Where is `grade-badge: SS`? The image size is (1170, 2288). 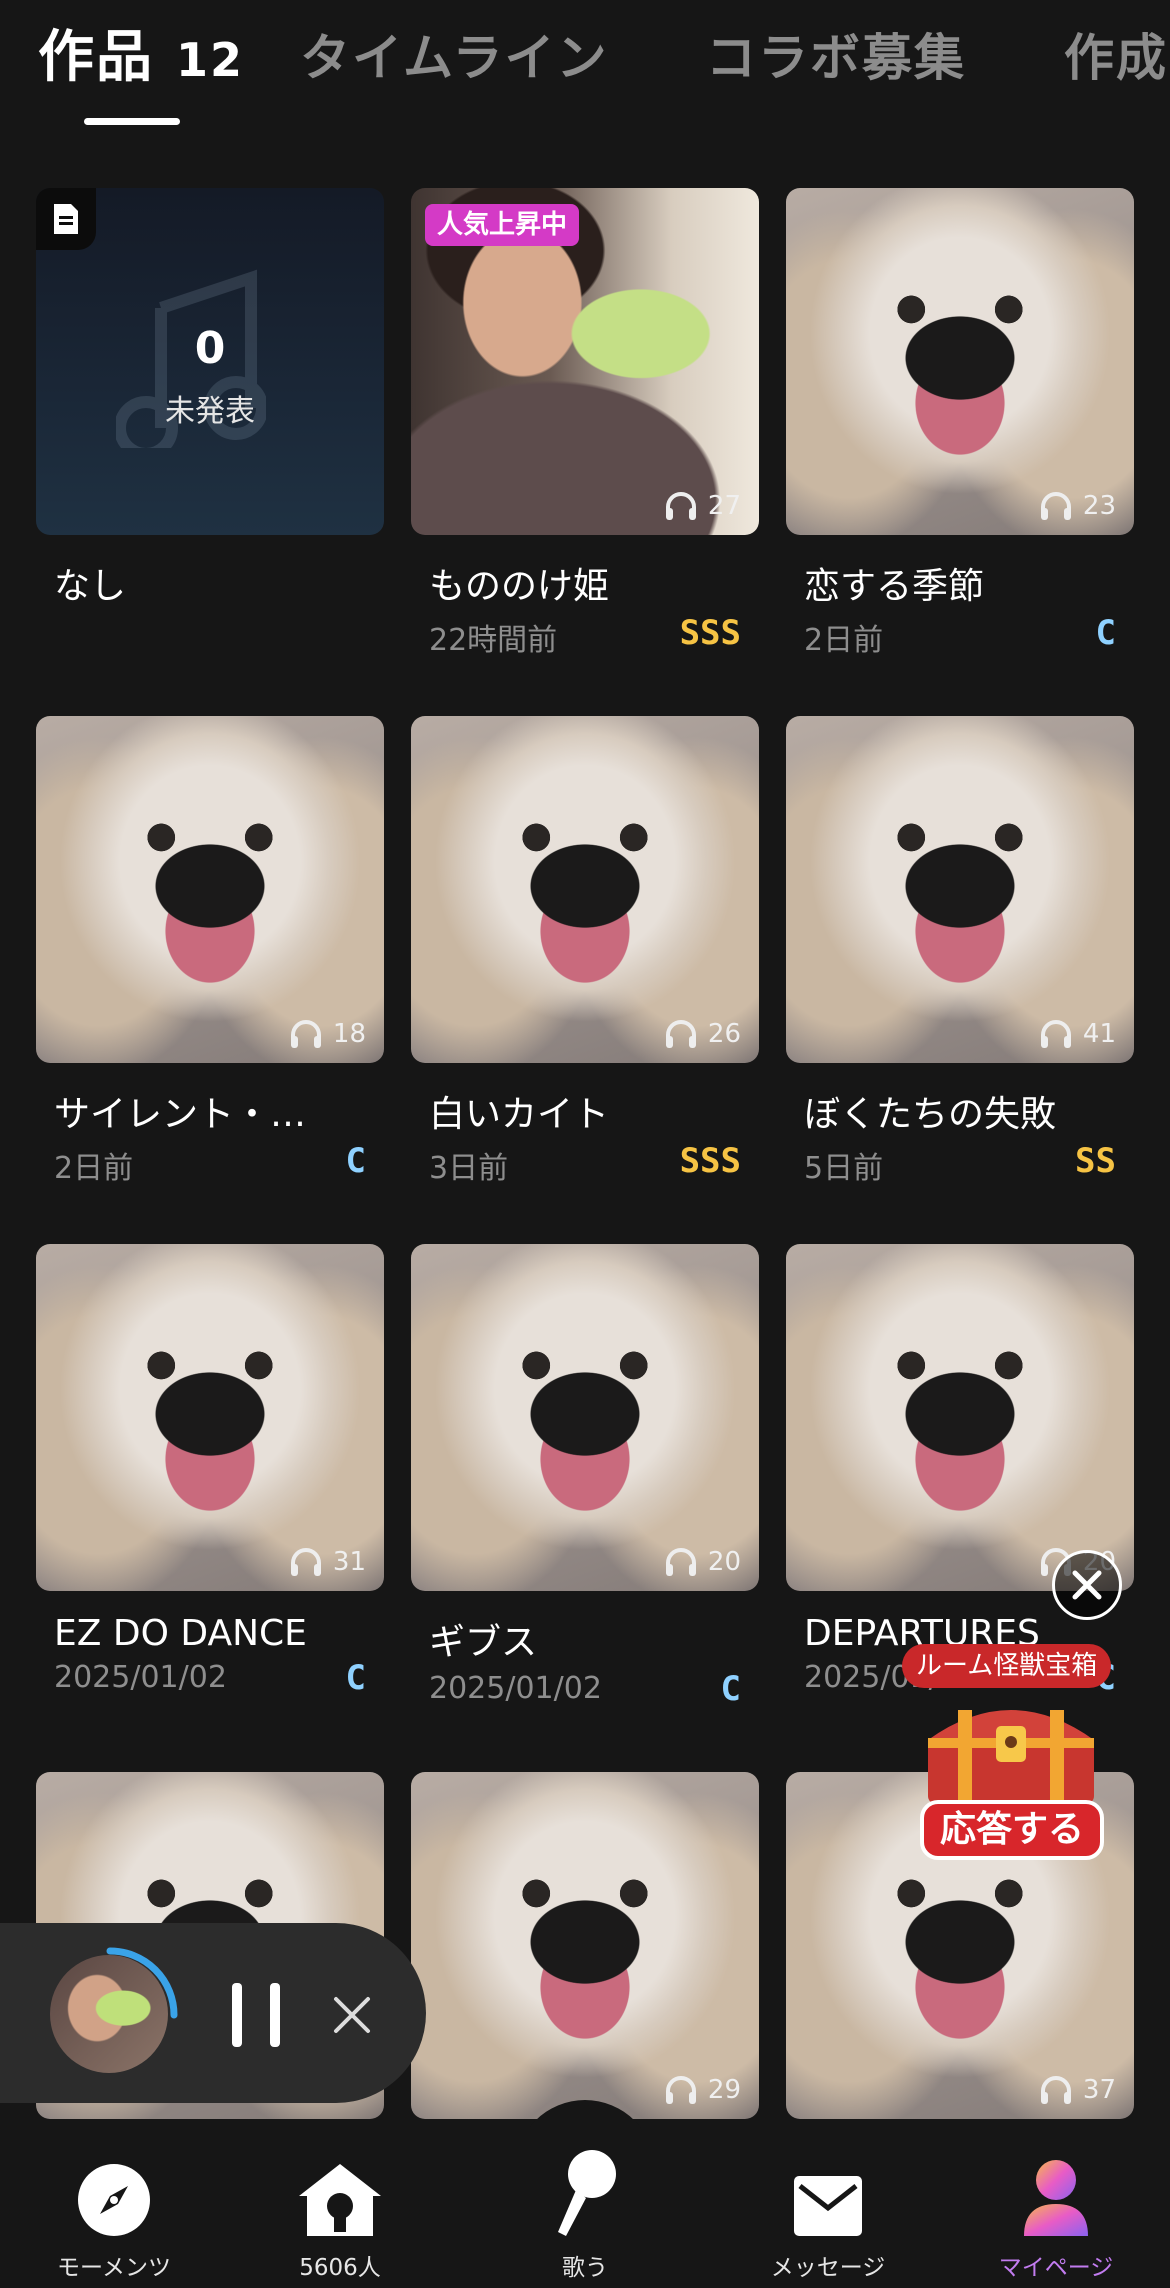
grade-badge: SS is located at coordinates (1095, 1161).